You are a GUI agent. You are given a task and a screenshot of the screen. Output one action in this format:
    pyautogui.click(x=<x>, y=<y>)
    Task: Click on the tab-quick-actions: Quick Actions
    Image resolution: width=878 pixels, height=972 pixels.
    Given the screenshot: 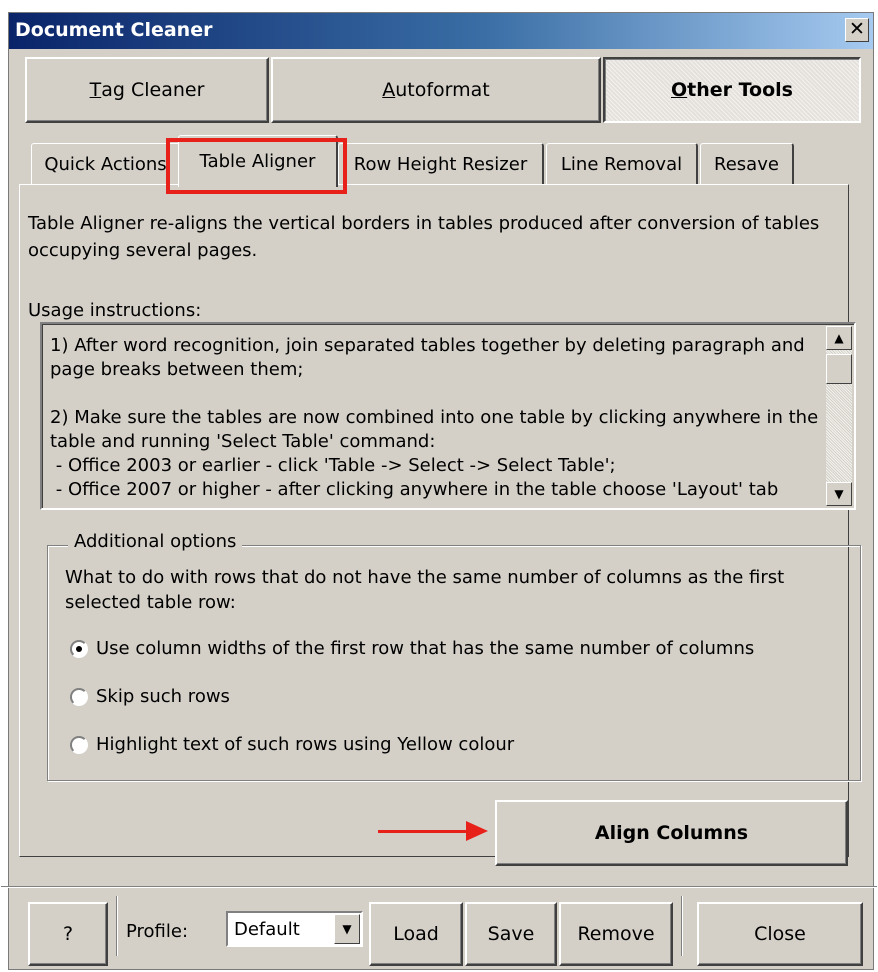 What is the action you would take?
    pyautogui.click(x=106, y=164)
    